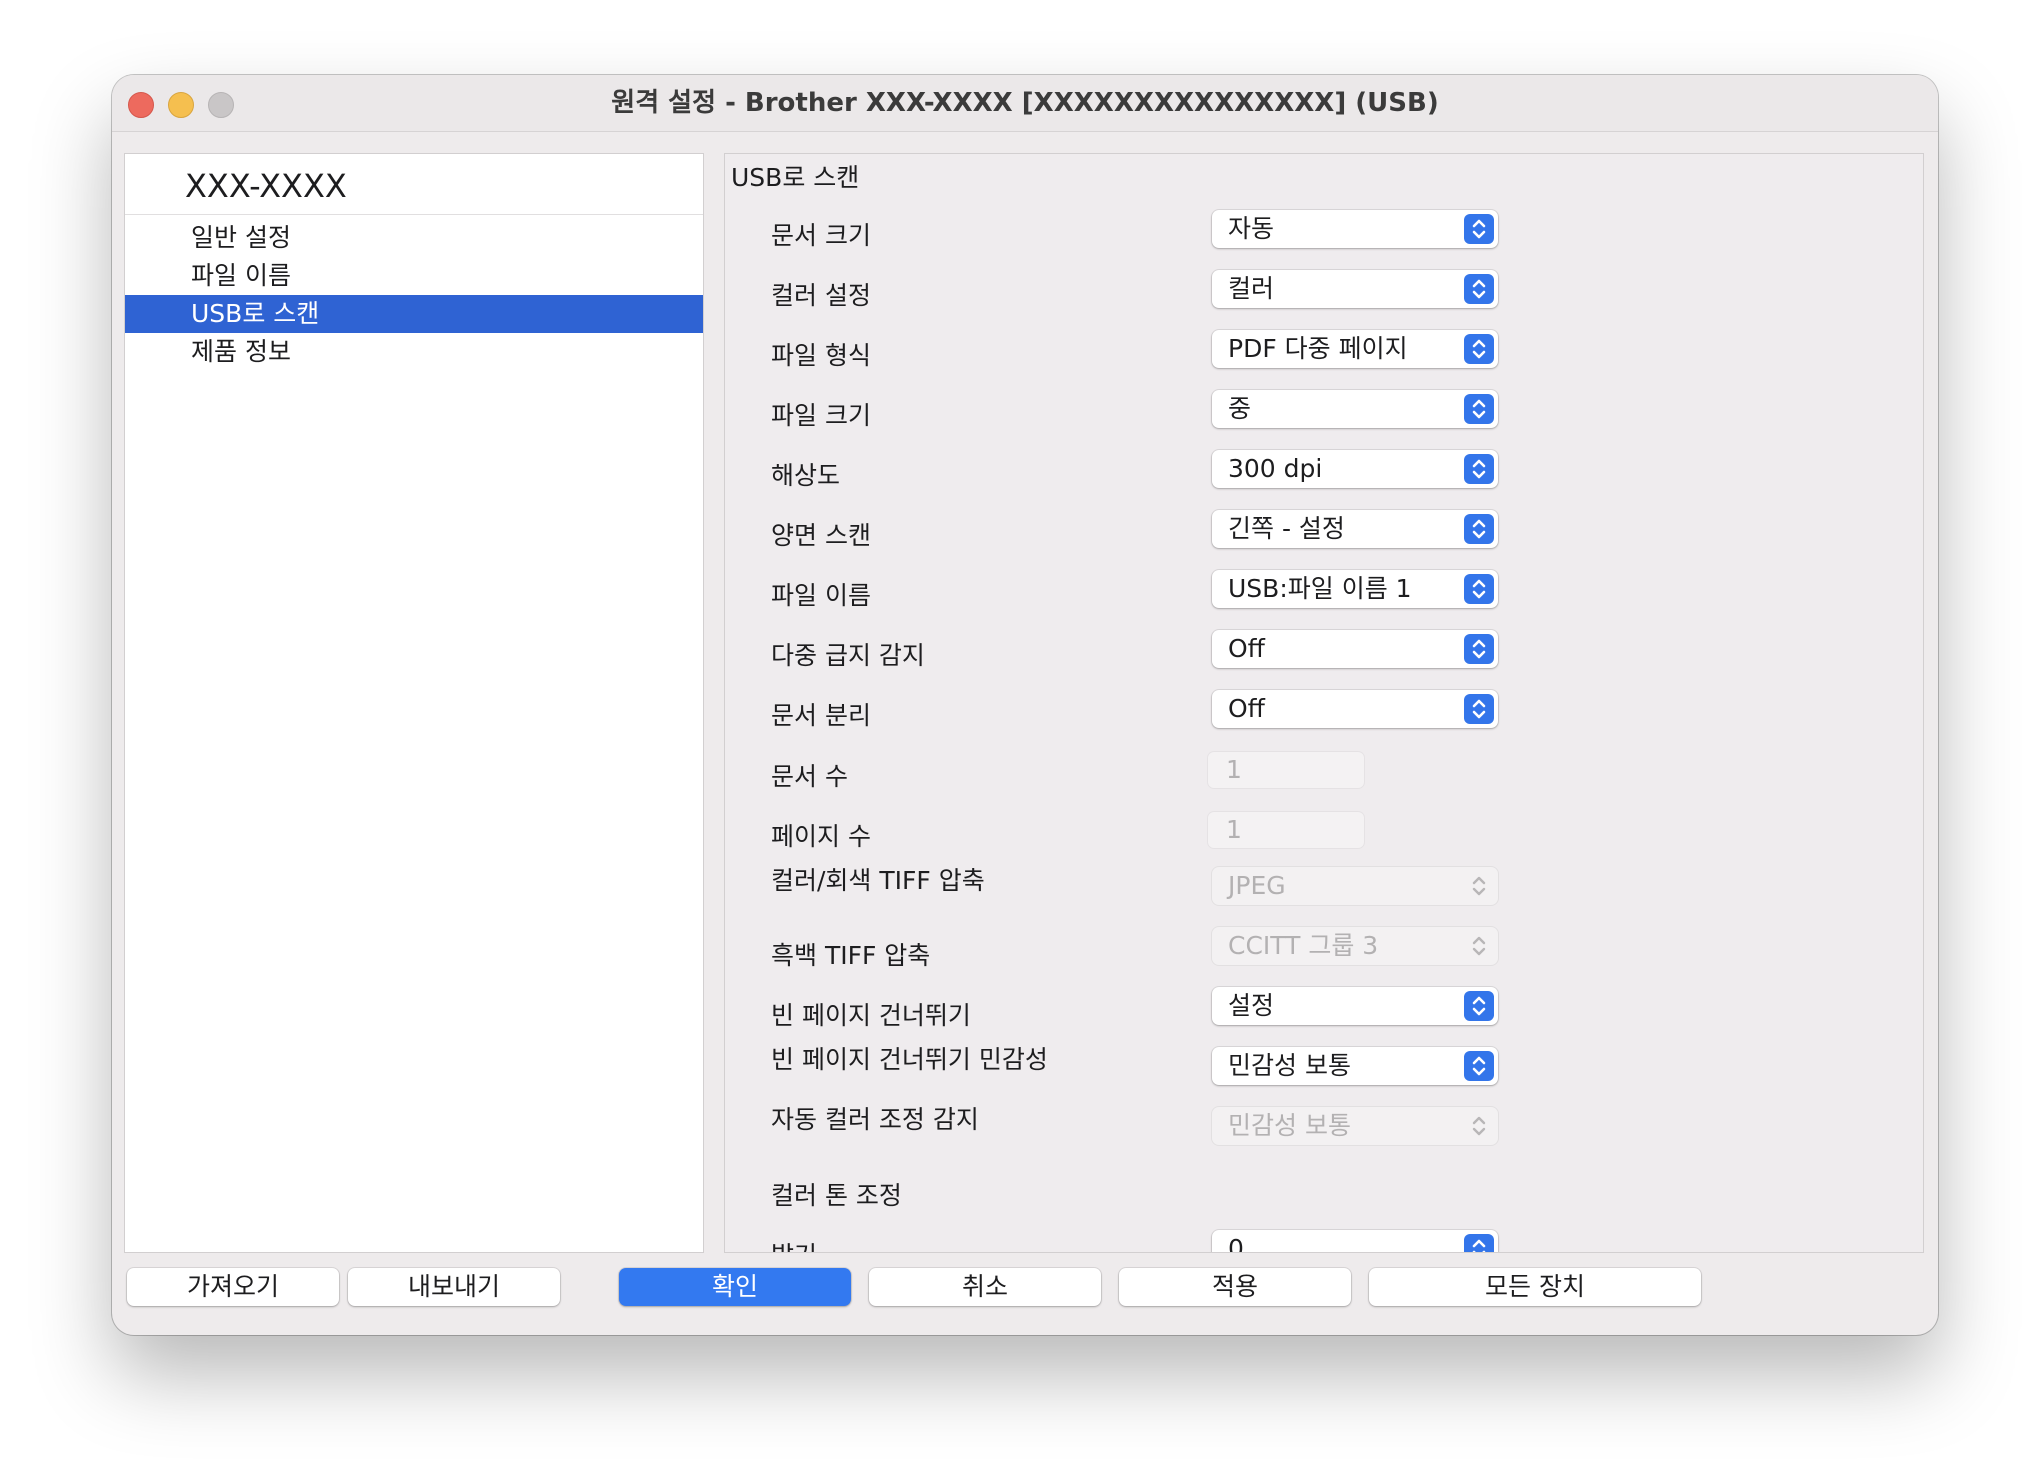 The height and width of the screenshot is (1480, 2044). I want to click on brightness-label: 밝기, so click(794, 1244).